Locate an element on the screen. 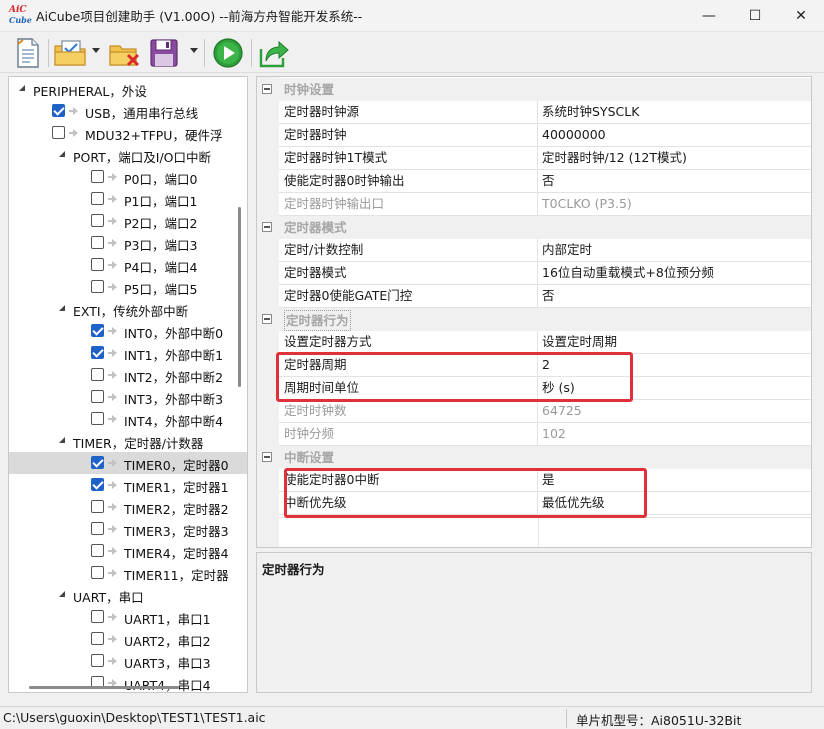 This screenshot has width=824, height=729. tree-item-timer0: TIMER0，定时器0 is located at coordinates (128, 463).